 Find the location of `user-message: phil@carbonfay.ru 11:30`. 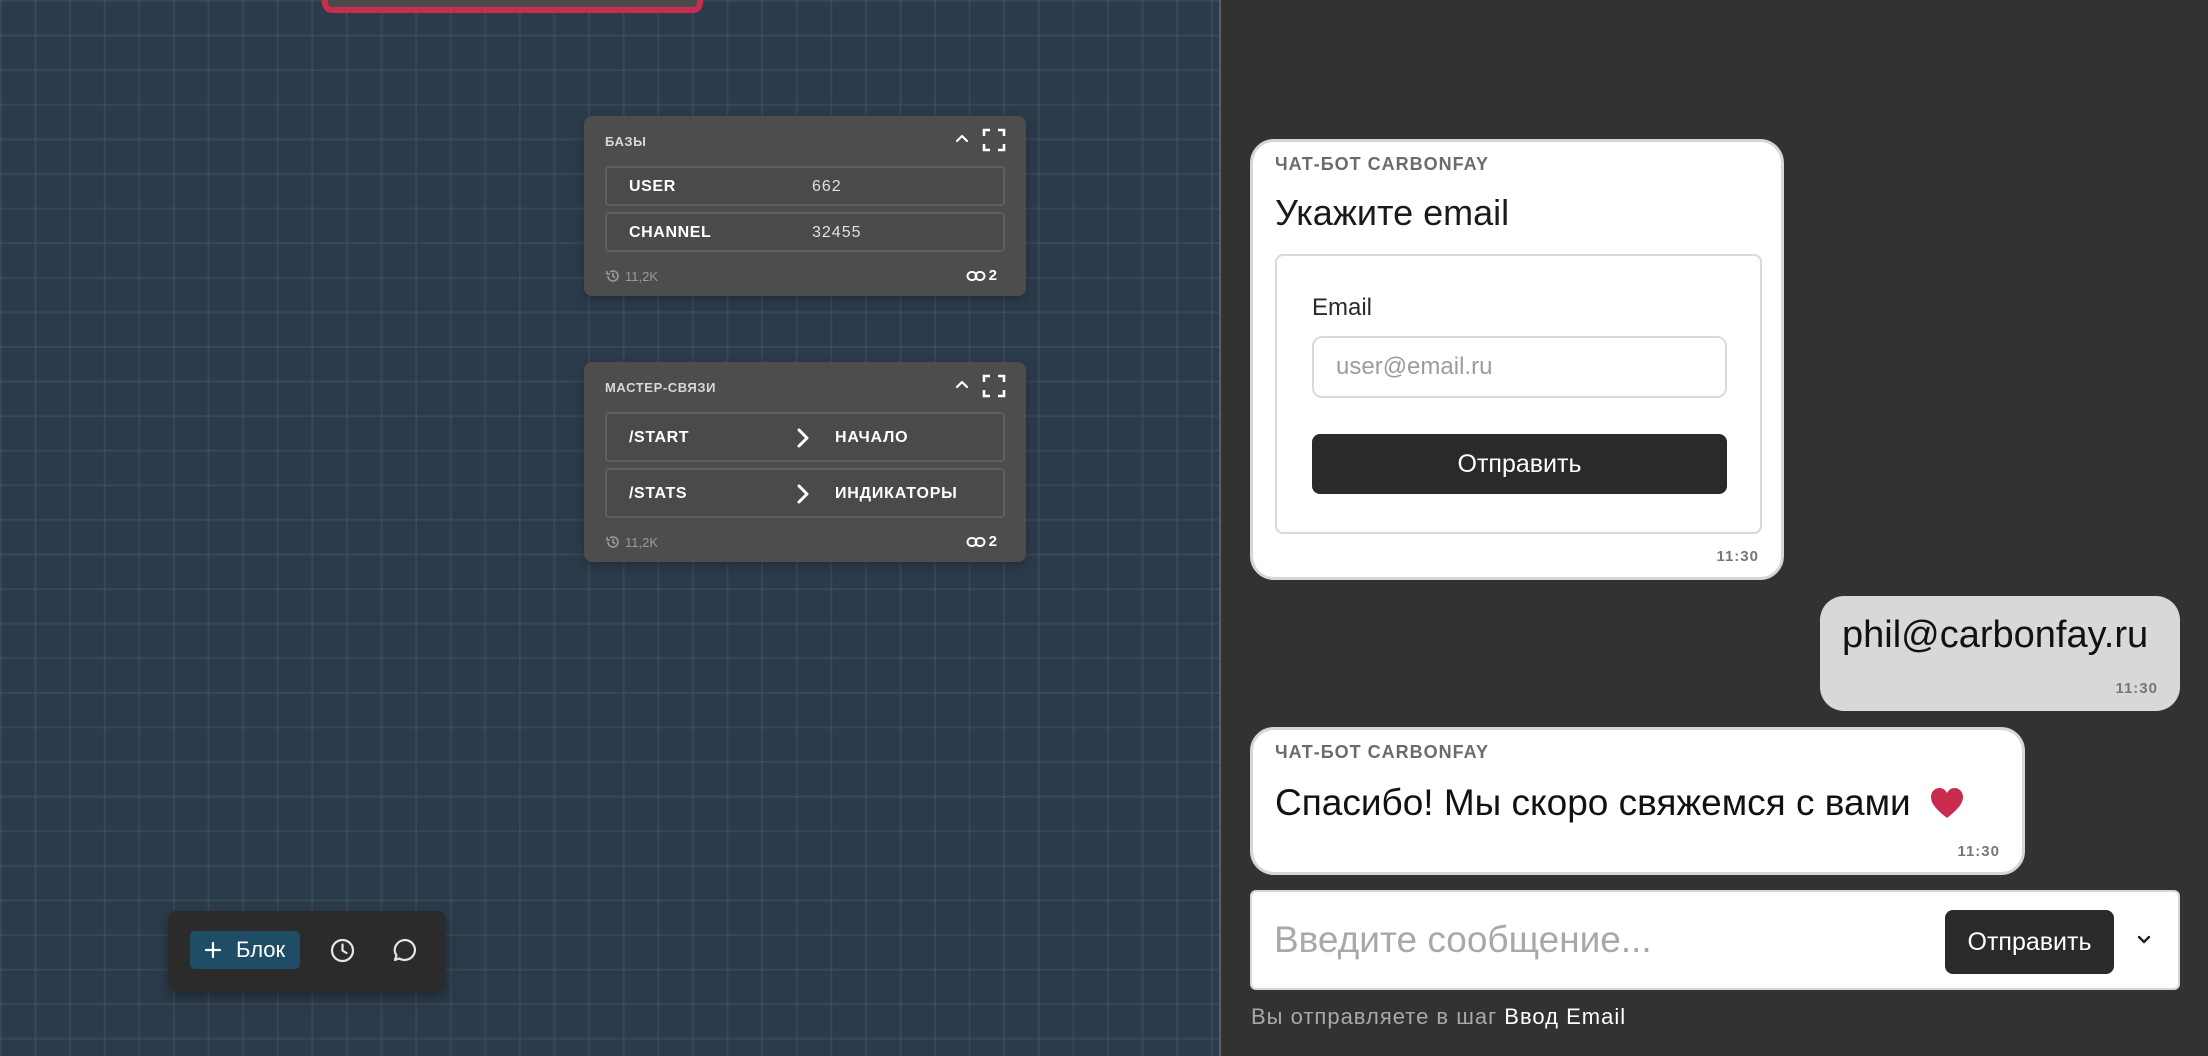

user-message: phil@carbonfay.ru 11:30 is located at coordinates (2000, 653).